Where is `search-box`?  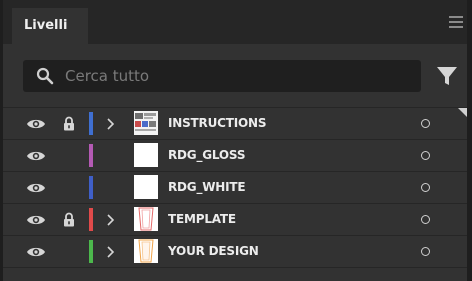 search-box is located at coordinates (222, 76).